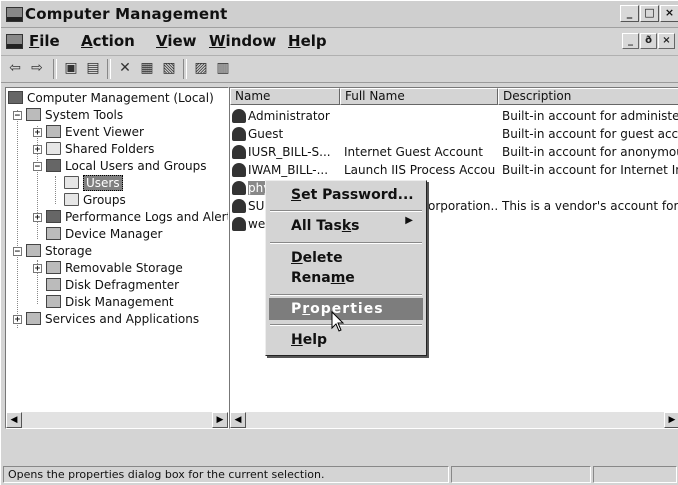 This screenshot has height=485, width=678. I want to click on users-groups-icon, so click(53, 165).